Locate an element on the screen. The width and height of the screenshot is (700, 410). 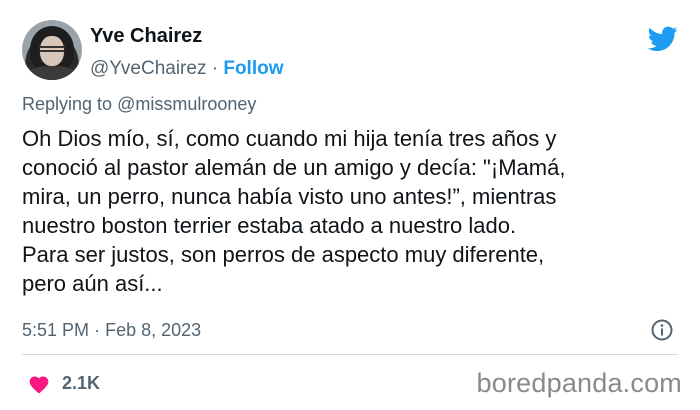
reply-mention-link: @missmulrooney is located at coordinates (186, 104).